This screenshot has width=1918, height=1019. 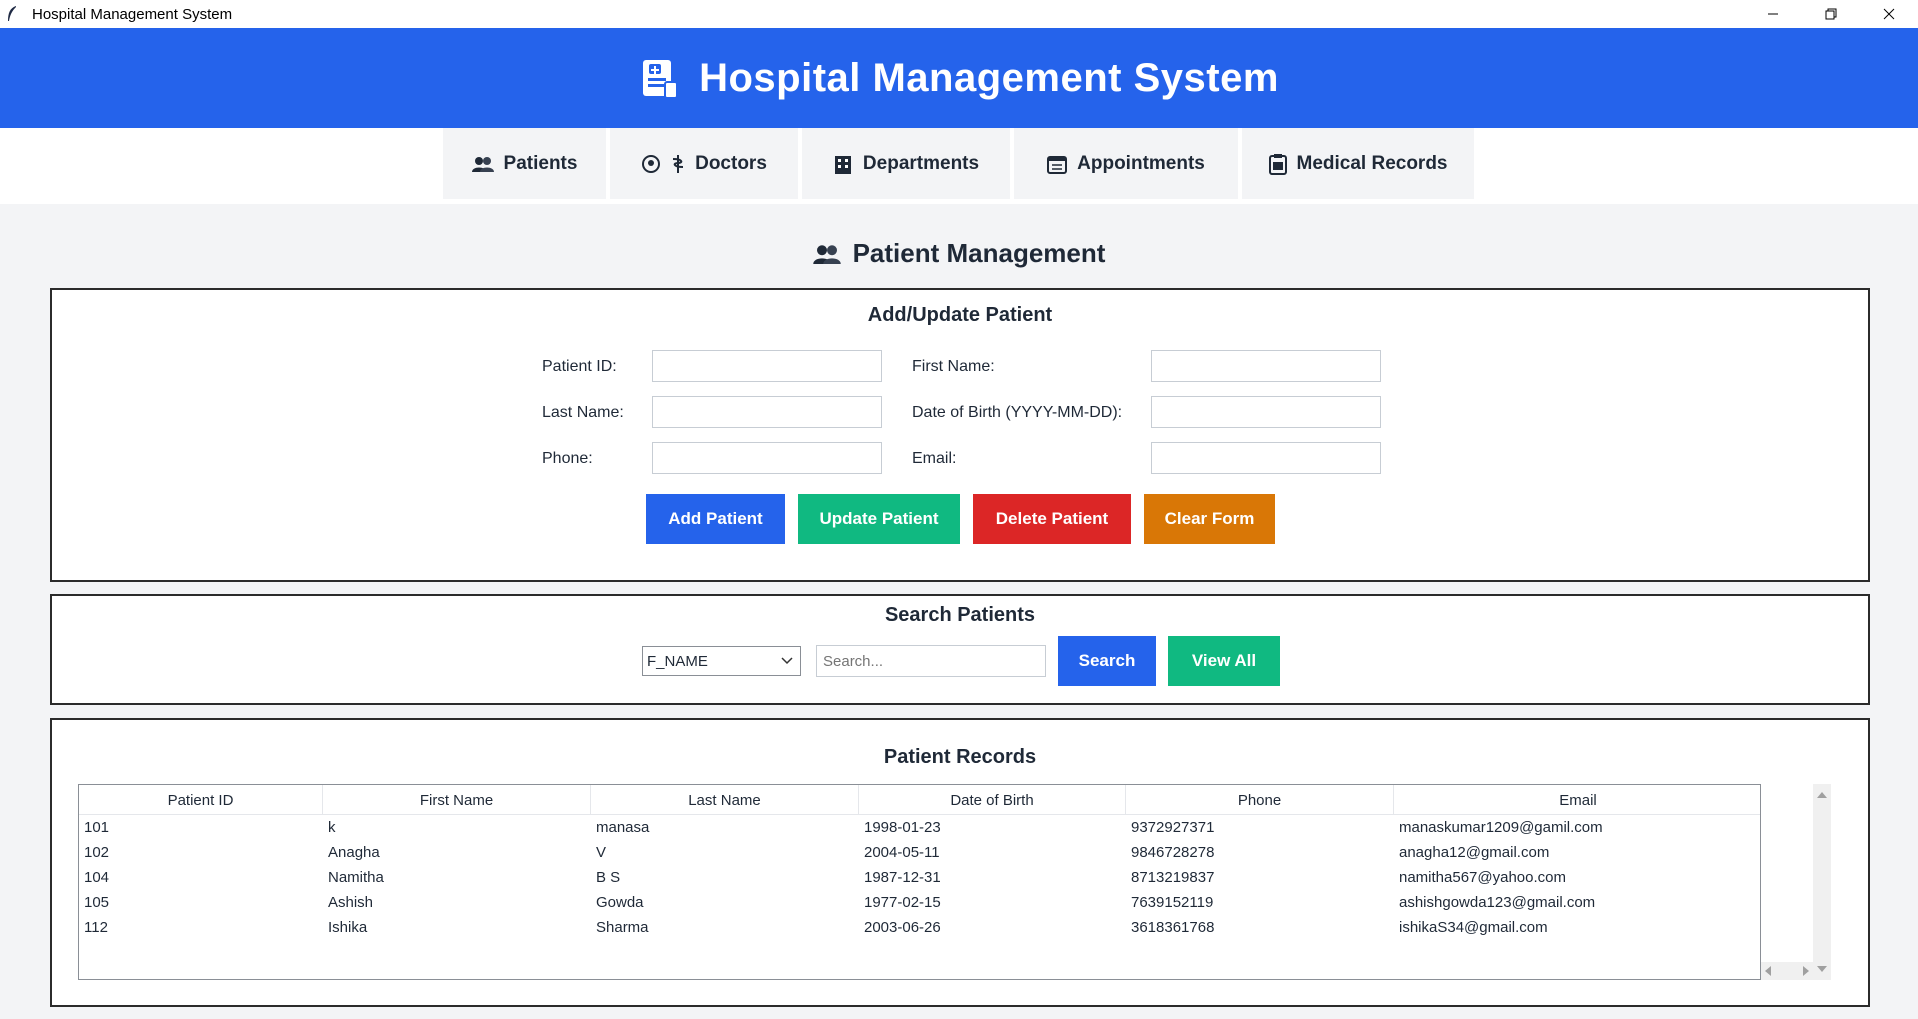 I want to click on tab-departments: Departments, so click(x=906, y=163).